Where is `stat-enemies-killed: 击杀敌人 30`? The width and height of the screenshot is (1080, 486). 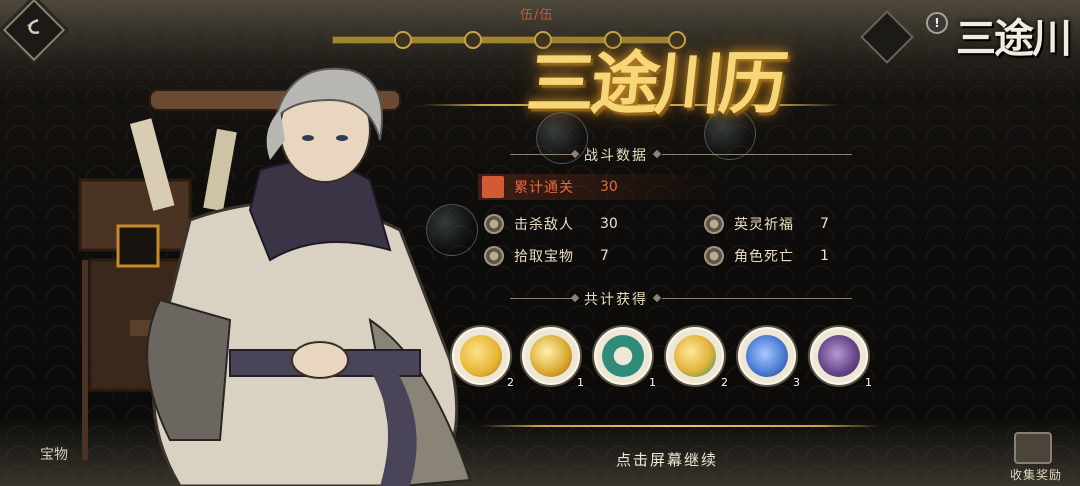
stat-enemies-killed: 击杀敌人 30 is located at coordinates (551, 224).